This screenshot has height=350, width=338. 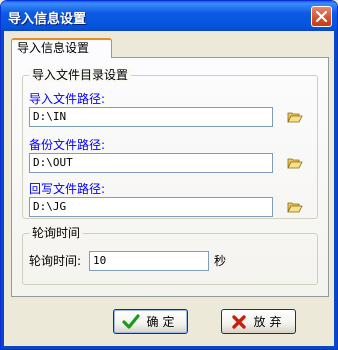 I want to click on window-title: 导入信息设置, so click(x=47, y=19).